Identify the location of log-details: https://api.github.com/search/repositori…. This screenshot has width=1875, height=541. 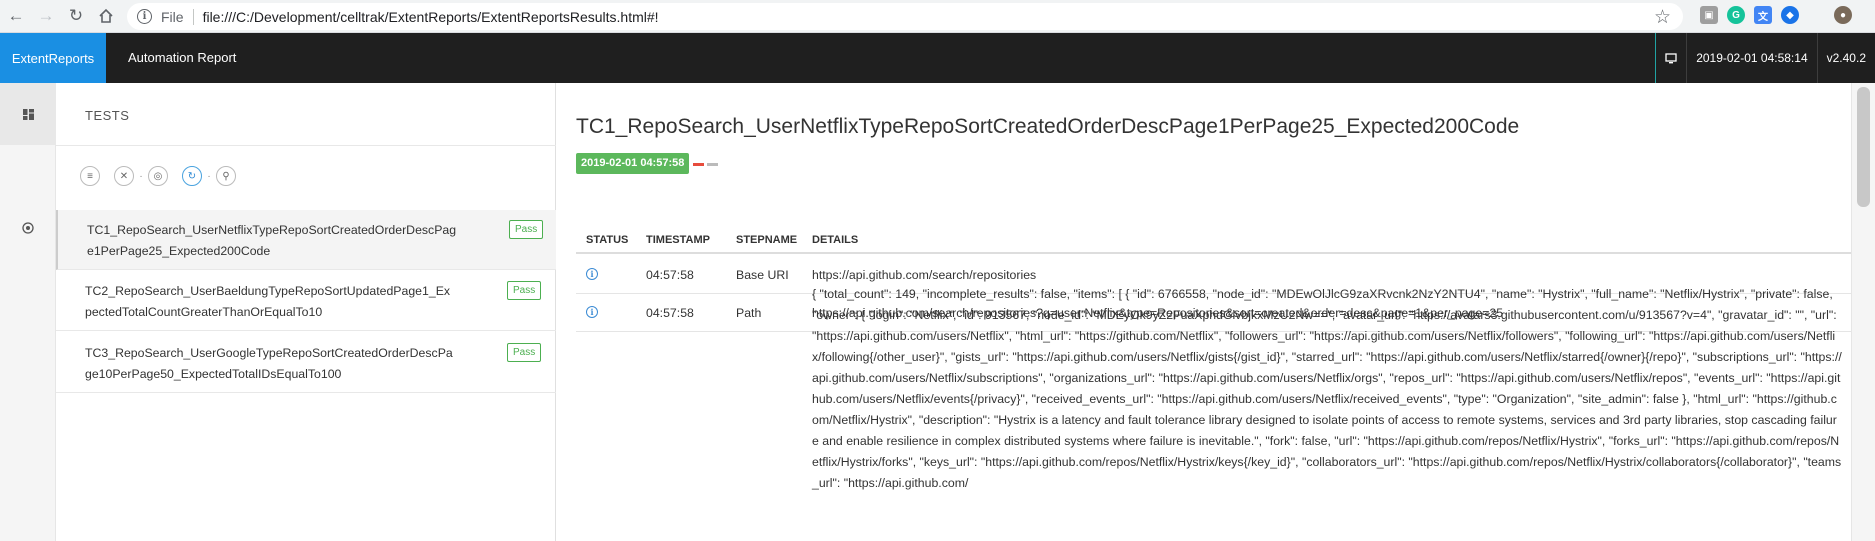
(924, 275).